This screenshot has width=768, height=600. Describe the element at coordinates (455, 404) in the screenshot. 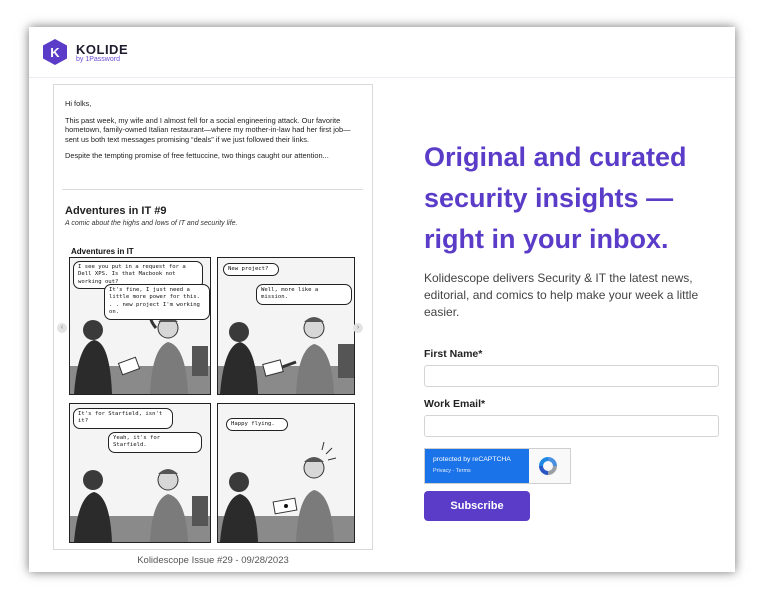

I see `work-email-label: Work Email*` at that location.